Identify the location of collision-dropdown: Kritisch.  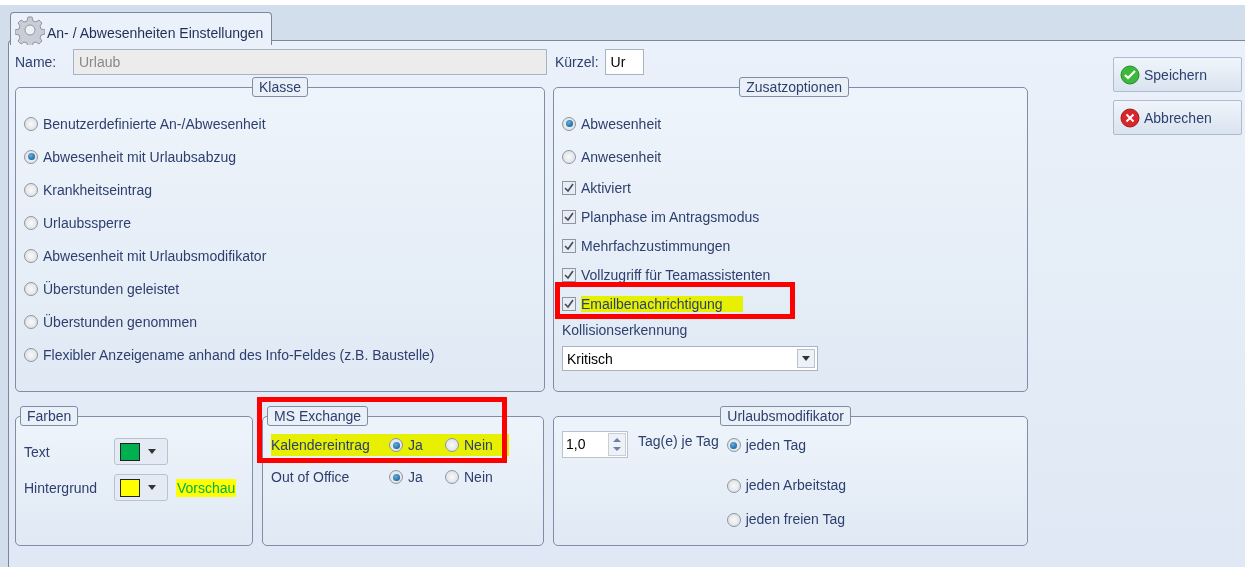
(690, 358).